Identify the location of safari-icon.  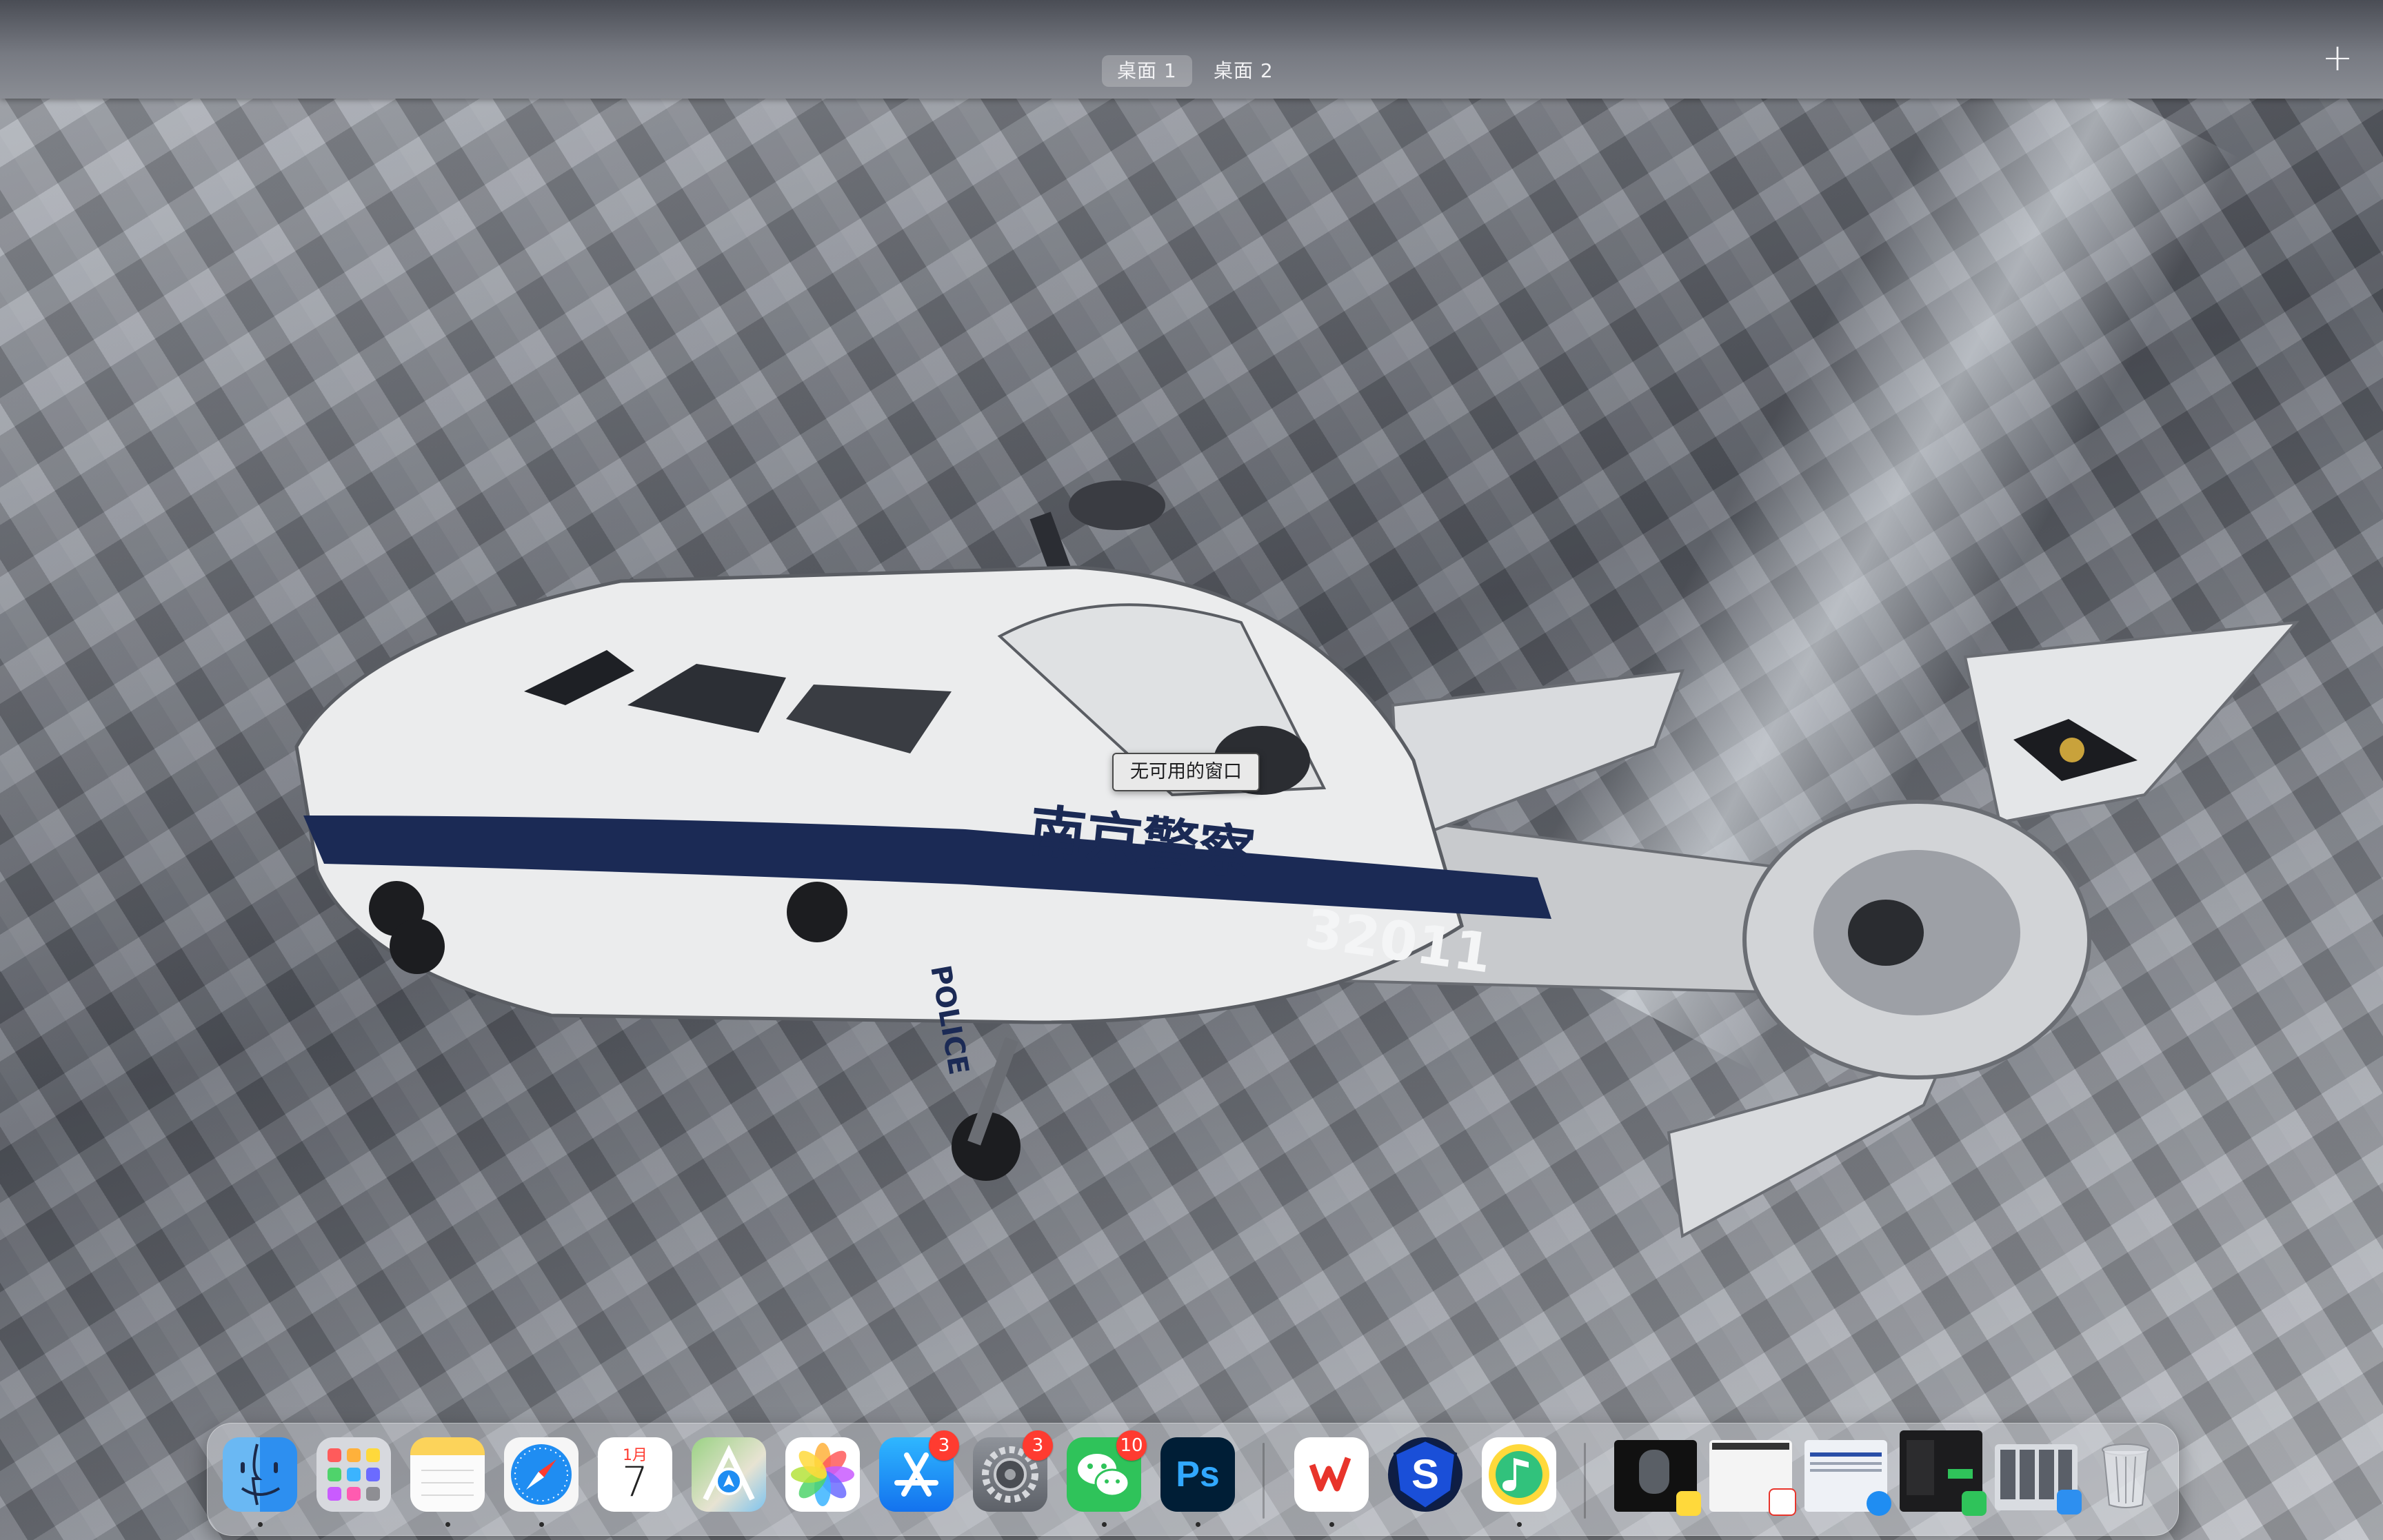
(541, 1482).